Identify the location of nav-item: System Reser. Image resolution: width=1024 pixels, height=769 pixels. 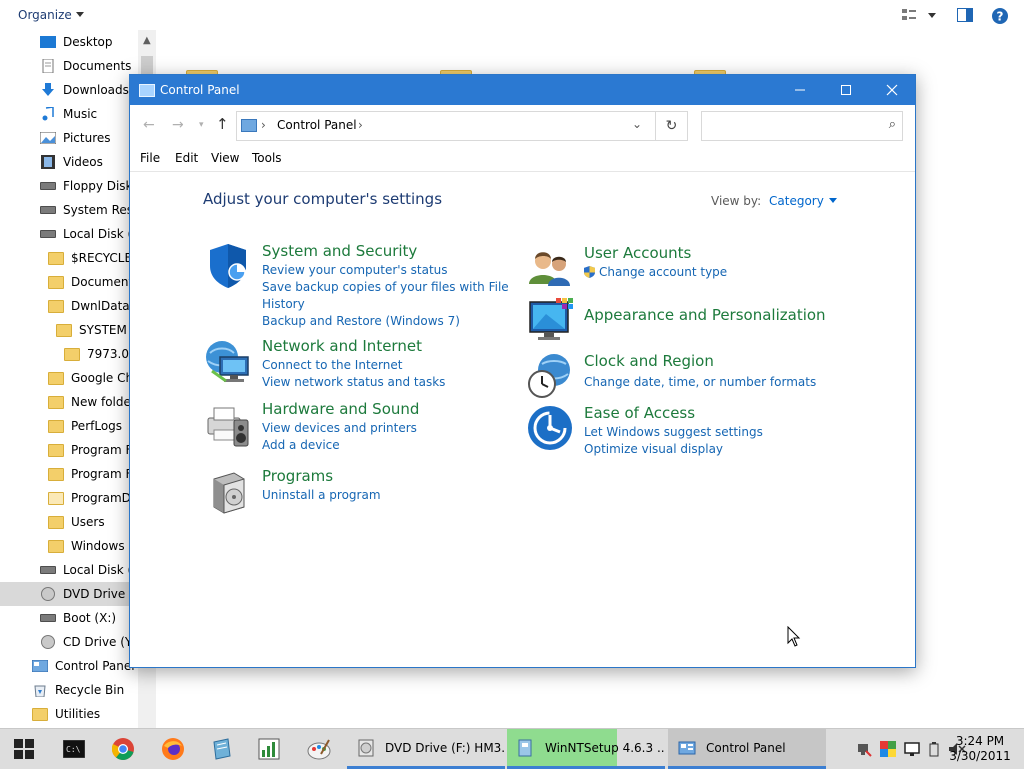
(89, 210).